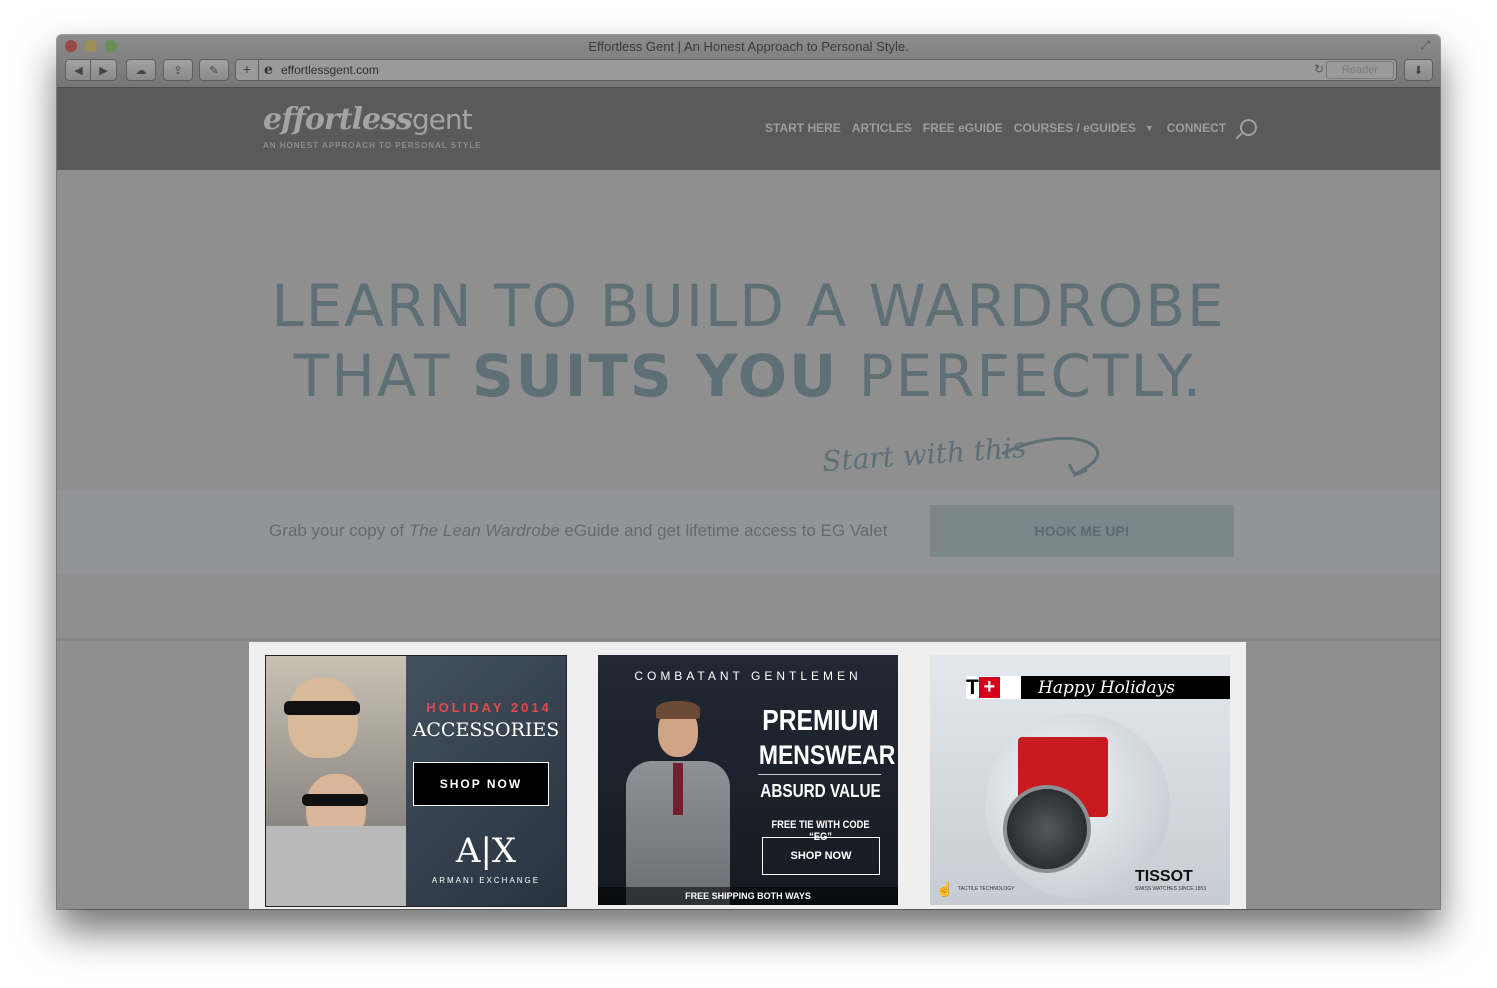  Describe the element at coordinates (1075, 128) in the screenshot. I see `nav-courses-eguides: COURSES / eGUIDES` at that location.